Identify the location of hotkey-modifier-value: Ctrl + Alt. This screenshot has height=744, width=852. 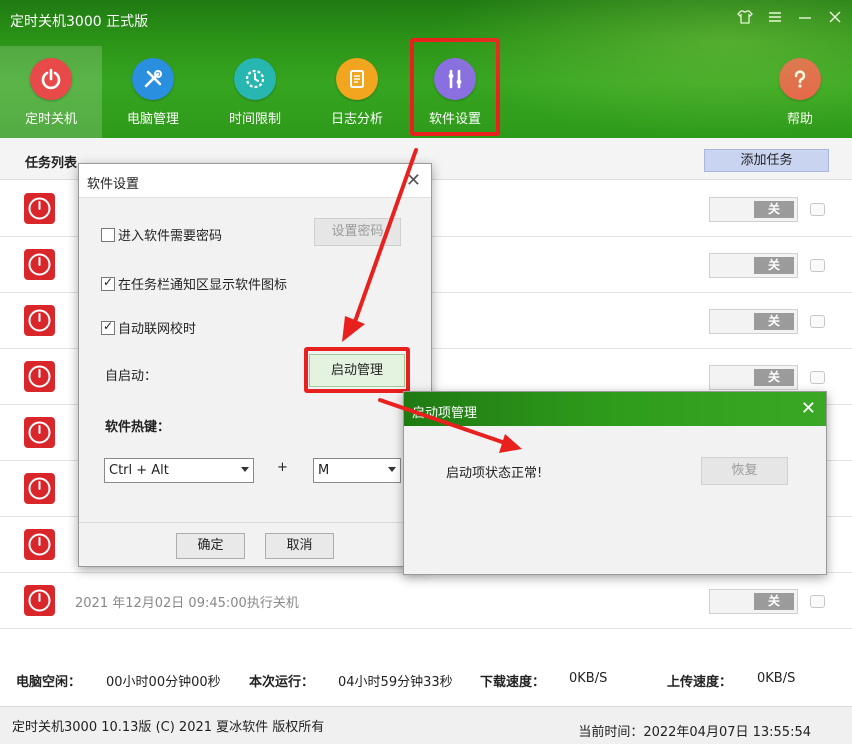
(139, 470).